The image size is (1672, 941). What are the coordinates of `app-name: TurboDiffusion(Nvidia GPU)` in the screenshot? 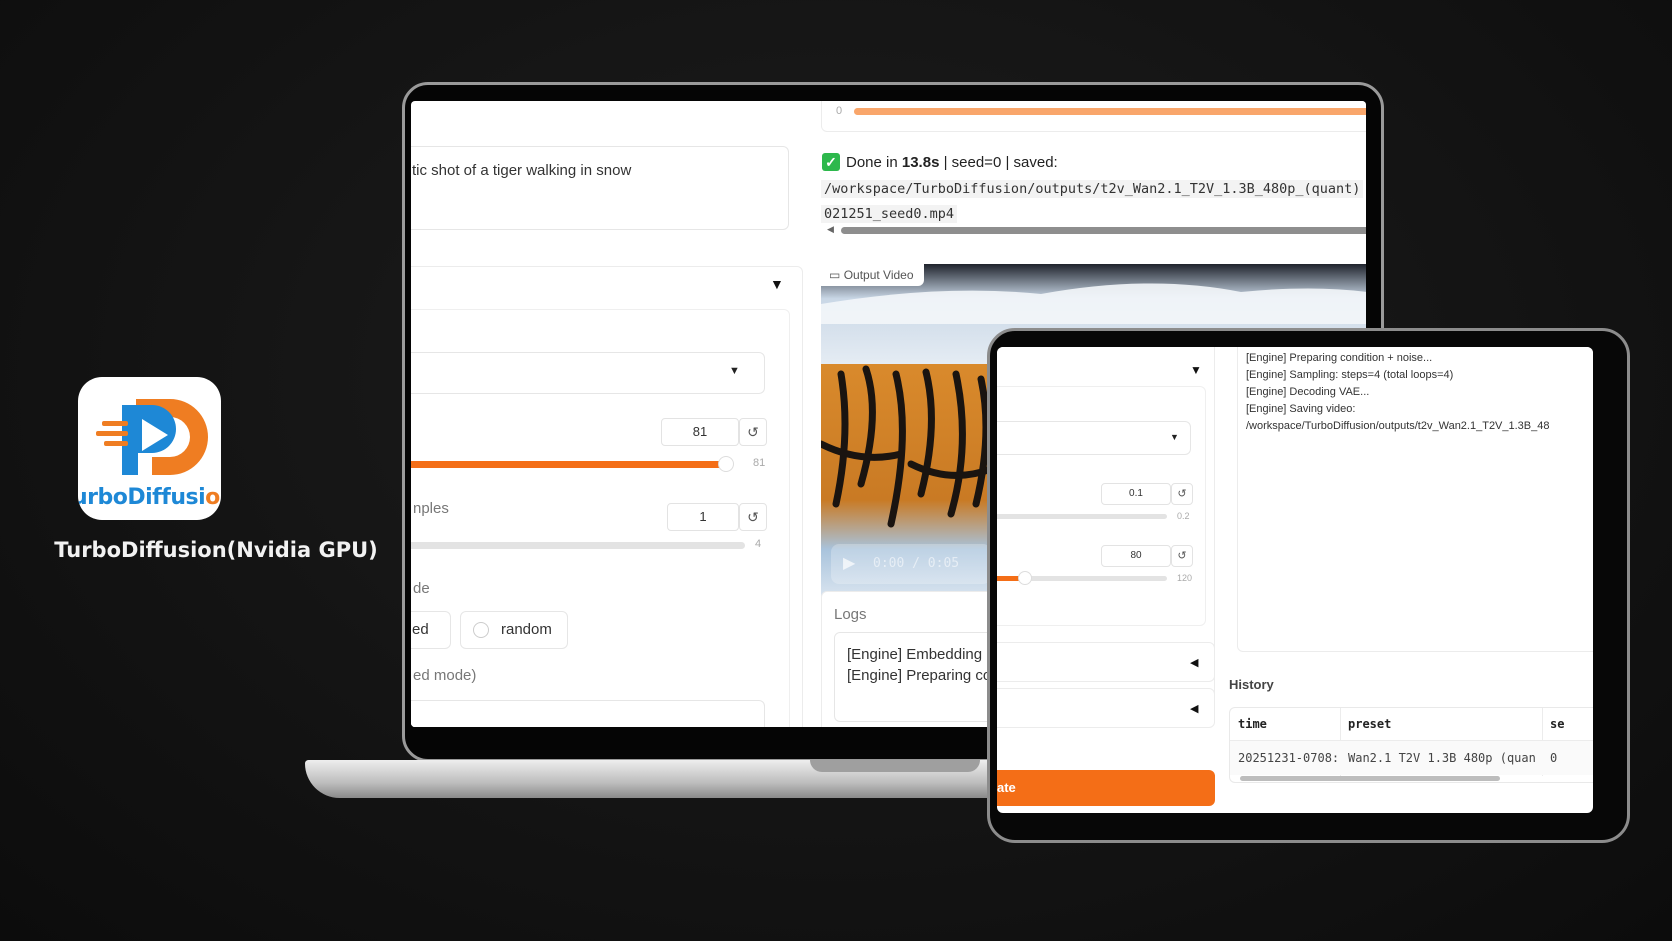 It's located at (216, 550).